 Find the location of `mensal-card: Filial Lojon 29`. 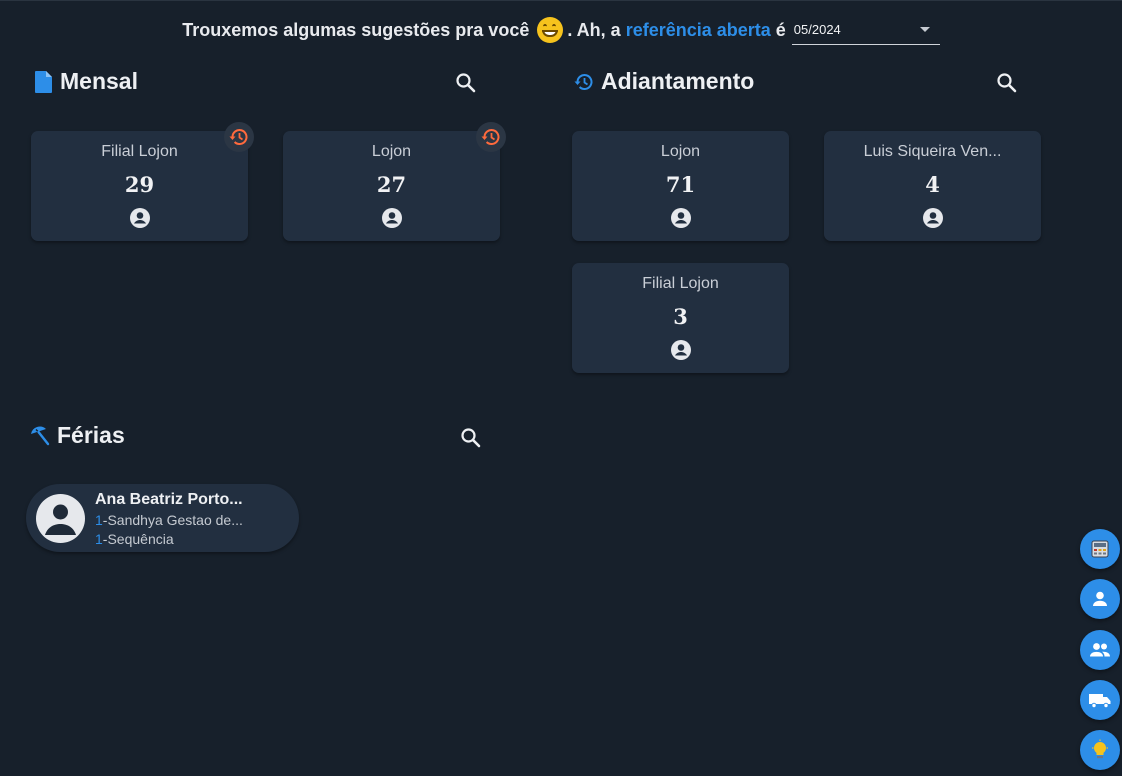

mensal-card: Filial Lojon 29 is located at coordinates (142, 181).